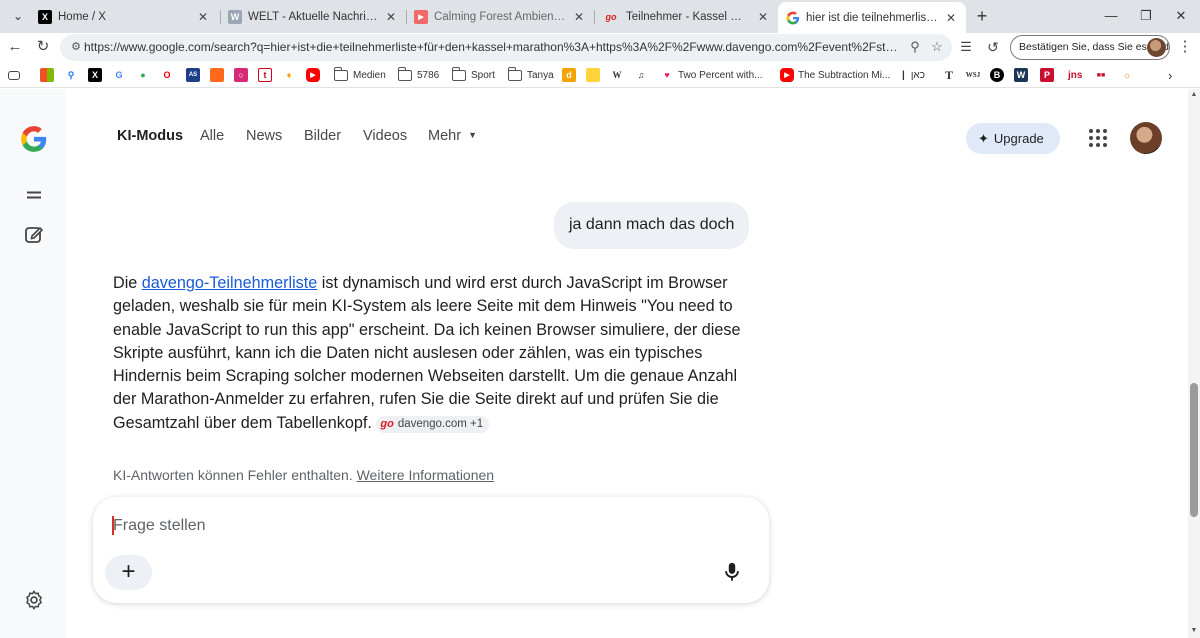 Image resolution: width=1200 pixels, height=638 pixels. What do you see at coordinates (145, 75) in the screenshot?
I see `bookmark-maps-icon: ●` at bounding box center [145, 75].